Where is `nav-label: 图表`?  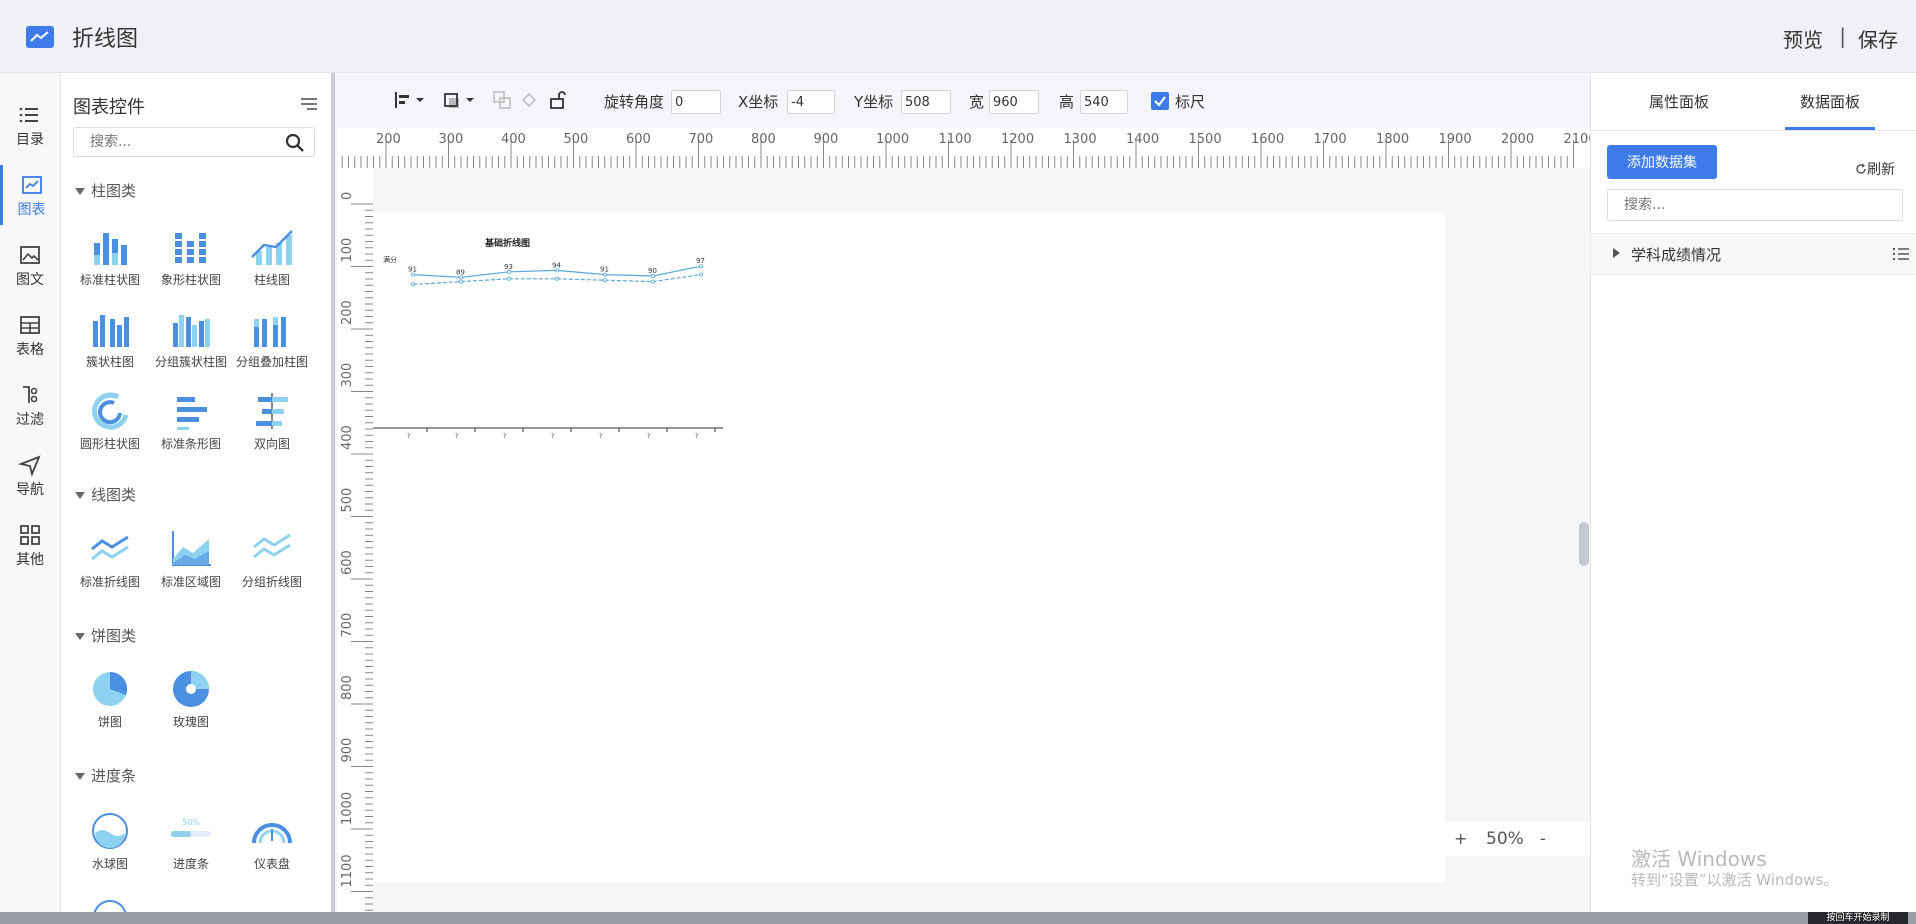
nav-label: 图表 is located at coordinates (31, 210).